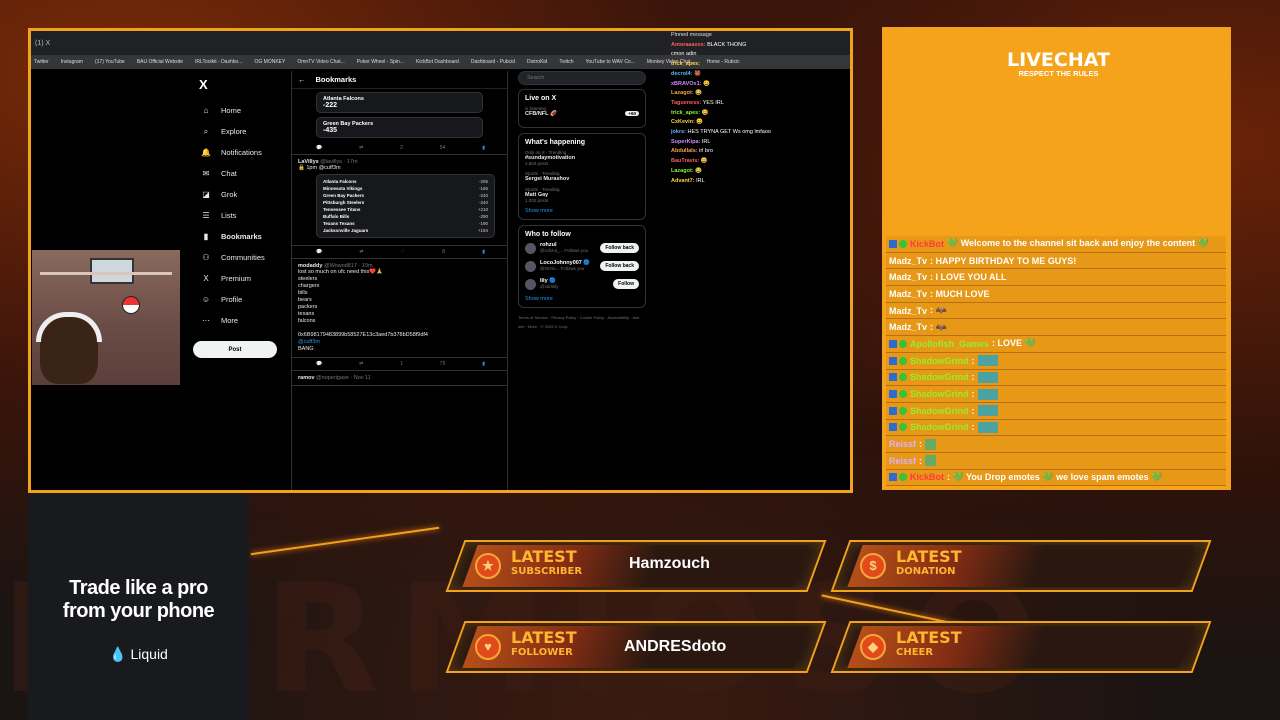 The width and height of the screenshot is (1280, 720). What do you see at coordinates (685, 151) in the screenshot?
I see `chat-username: AbdullaIs:` at bounding box center [685, 151].